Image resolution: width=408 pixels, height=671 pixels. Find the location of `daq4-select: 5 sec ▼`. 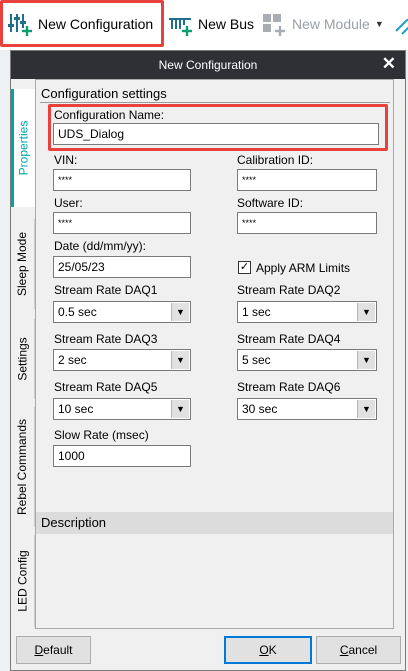

daq4-select: 5 sec ▼ is located at coordinates (307, 360).